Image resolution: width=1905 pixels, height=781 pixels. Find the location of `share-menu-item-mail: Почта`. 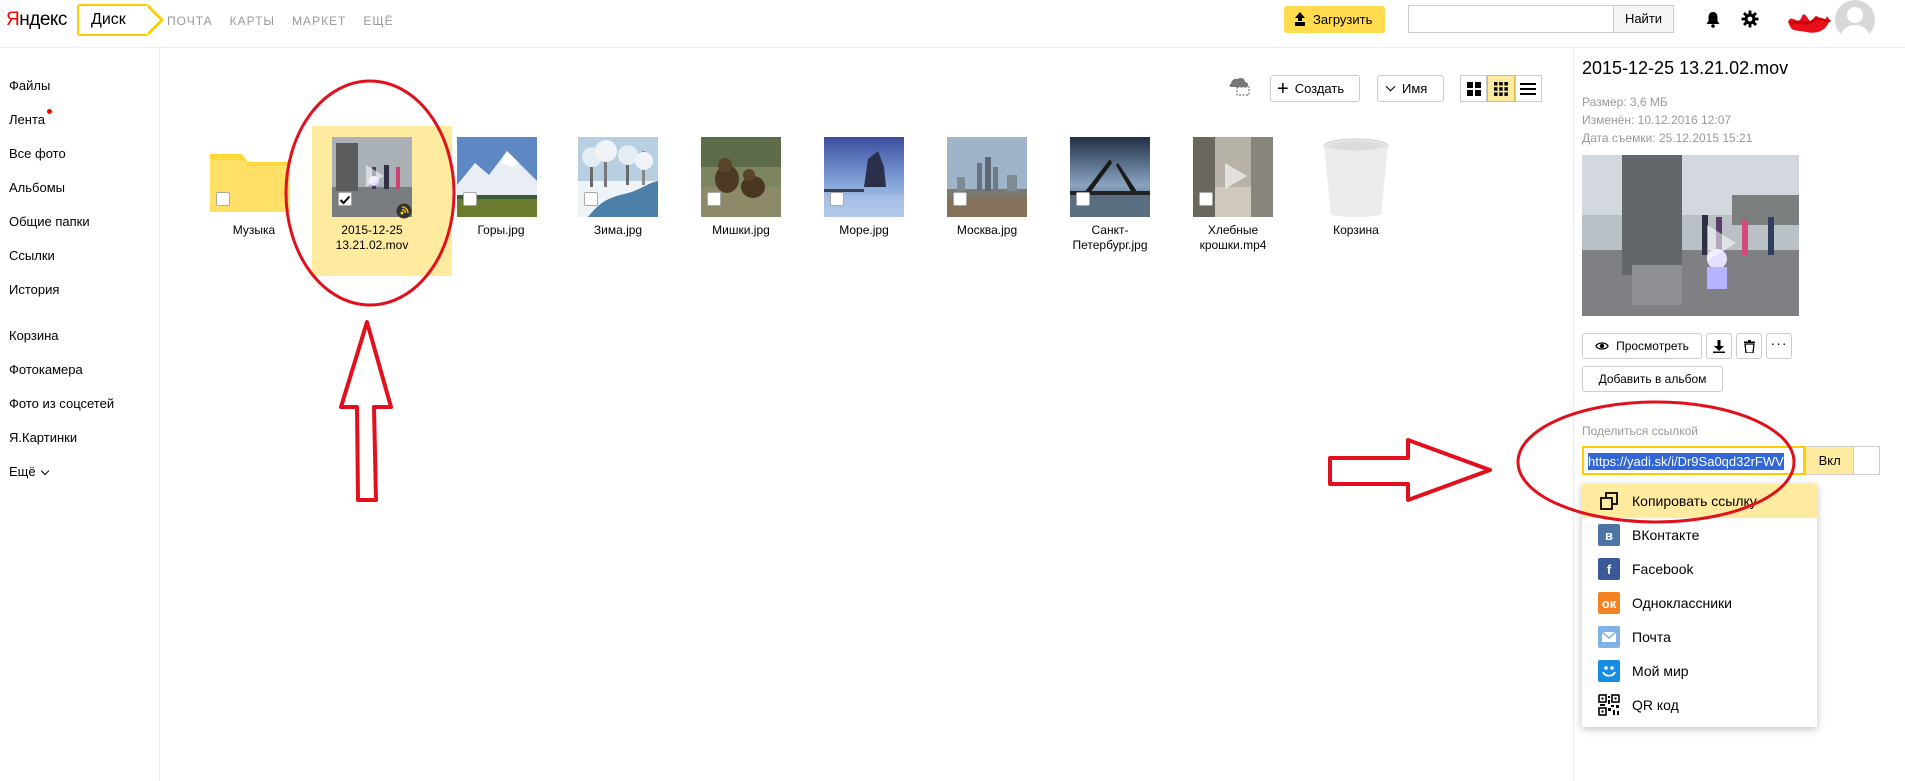

share-menu-item-mail: Почта is located at coordinates (1699, 637).